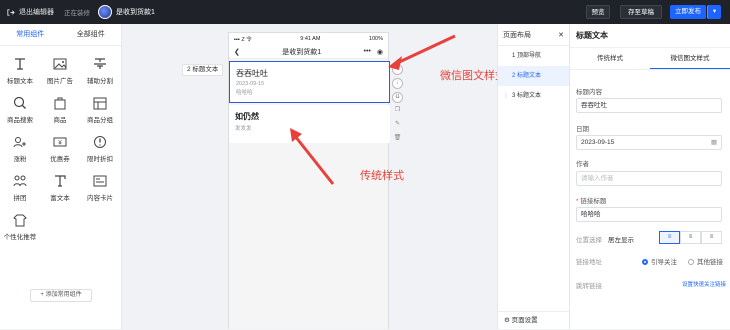  Describe the element at coordinates (100, 120) in the screenshot. I see `component-label: 商品分组` at that location.